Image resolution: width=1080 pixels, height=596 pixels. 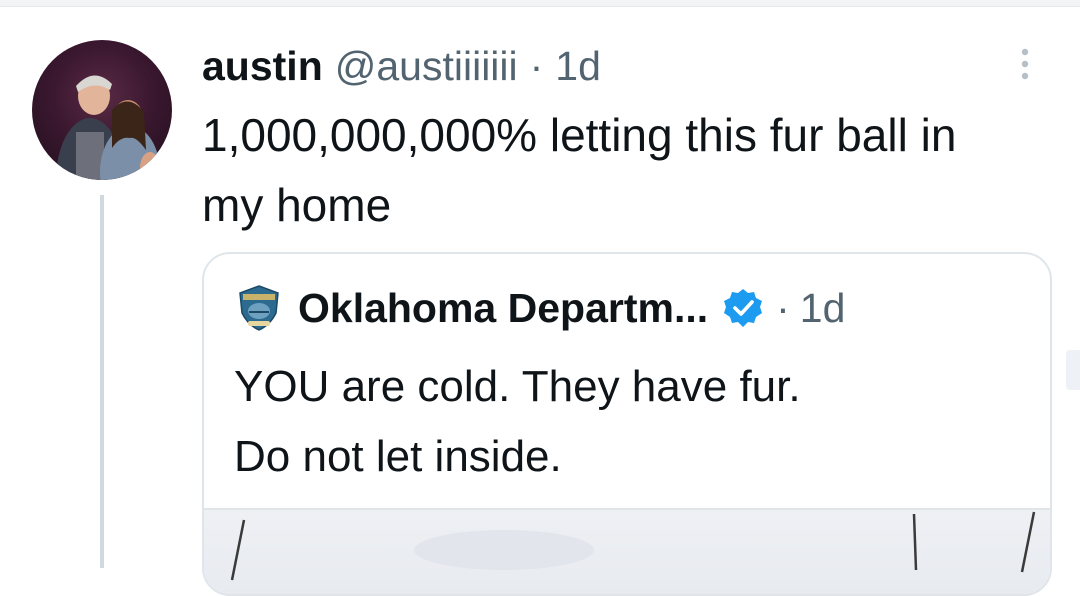 What do you see at coordinates (426, 66) in the screenshot?
I see `author-handle: @austiiiiiii` at bounding box center [426, 66].